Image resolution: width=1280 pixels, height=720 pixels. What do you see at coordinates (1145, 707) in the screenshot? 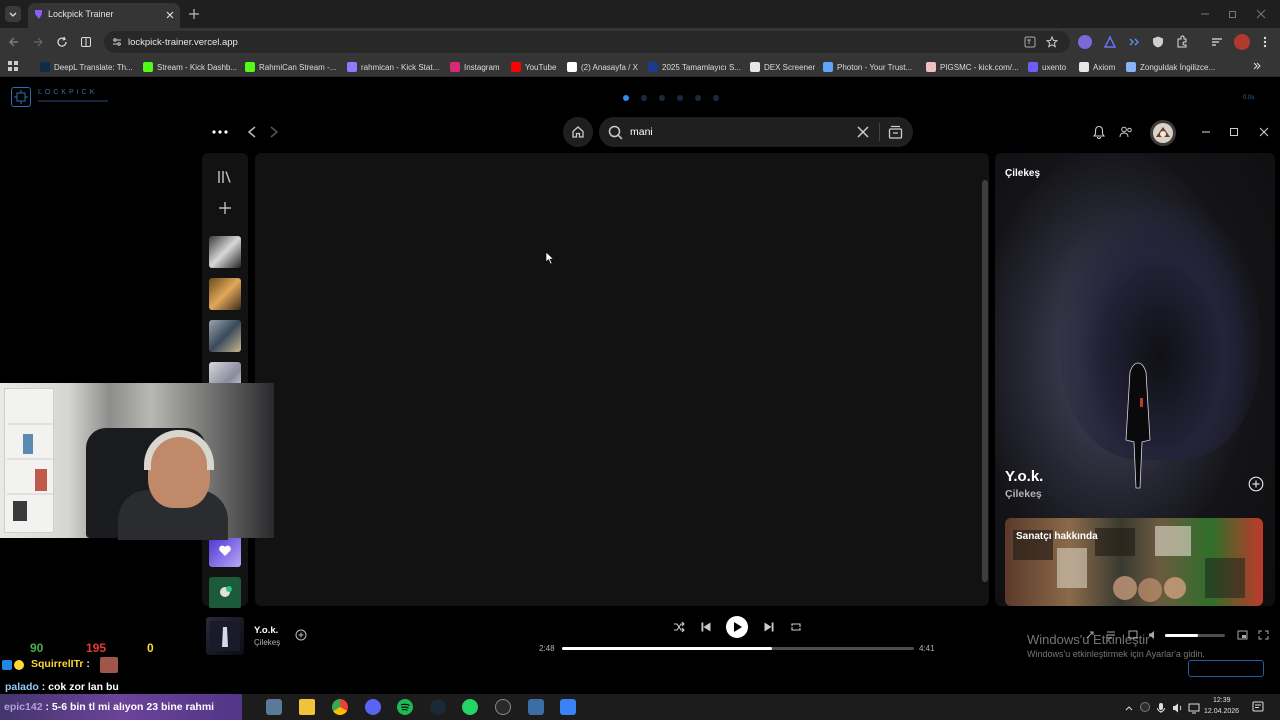
I see `tray-app-icon` at bounding box center [1145, 707].